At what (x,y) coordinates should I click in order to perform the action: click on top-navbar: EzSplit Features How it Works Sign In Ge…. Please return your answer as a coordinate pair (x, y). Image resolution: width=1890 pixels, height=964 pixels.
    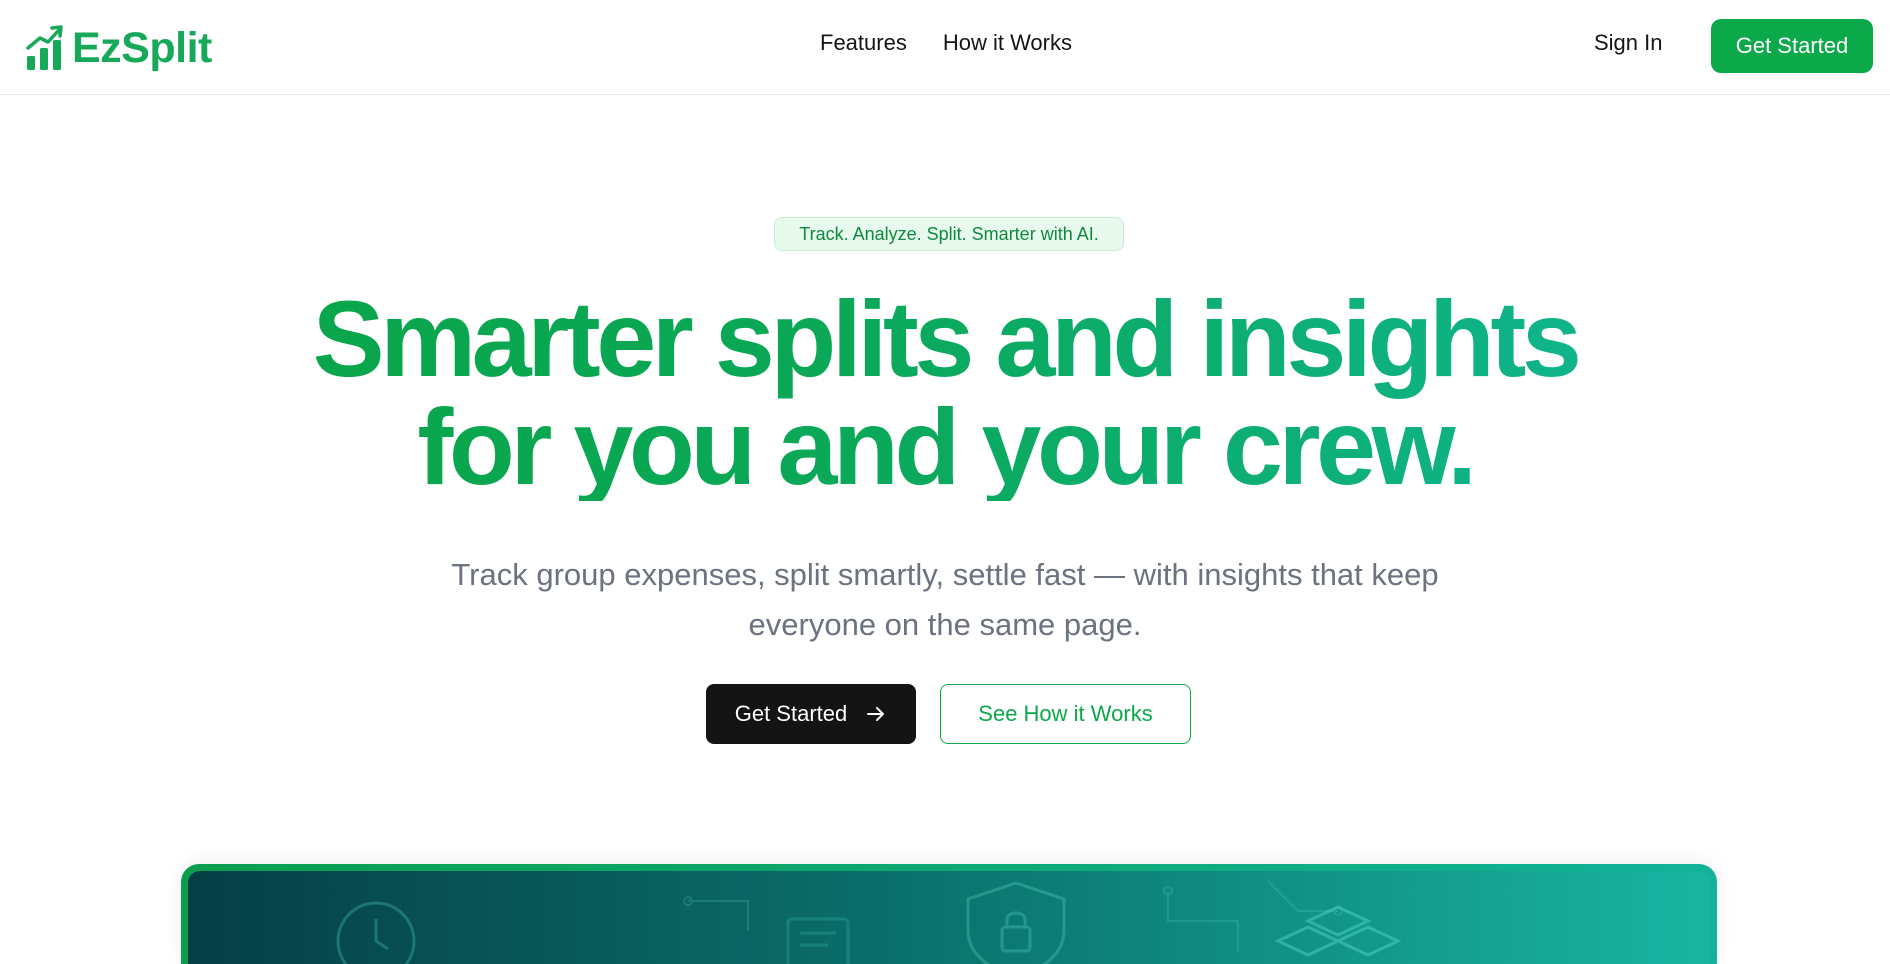
    Looking at the image, I should click on (945, 47).